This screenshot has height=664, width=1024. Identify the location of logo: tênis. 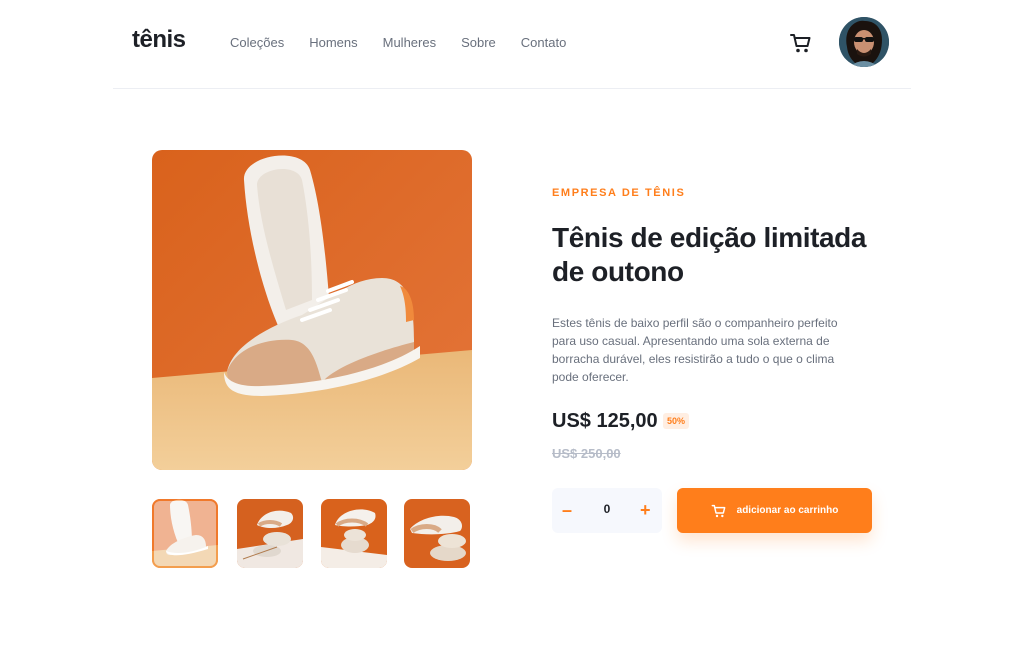
(159, 40).